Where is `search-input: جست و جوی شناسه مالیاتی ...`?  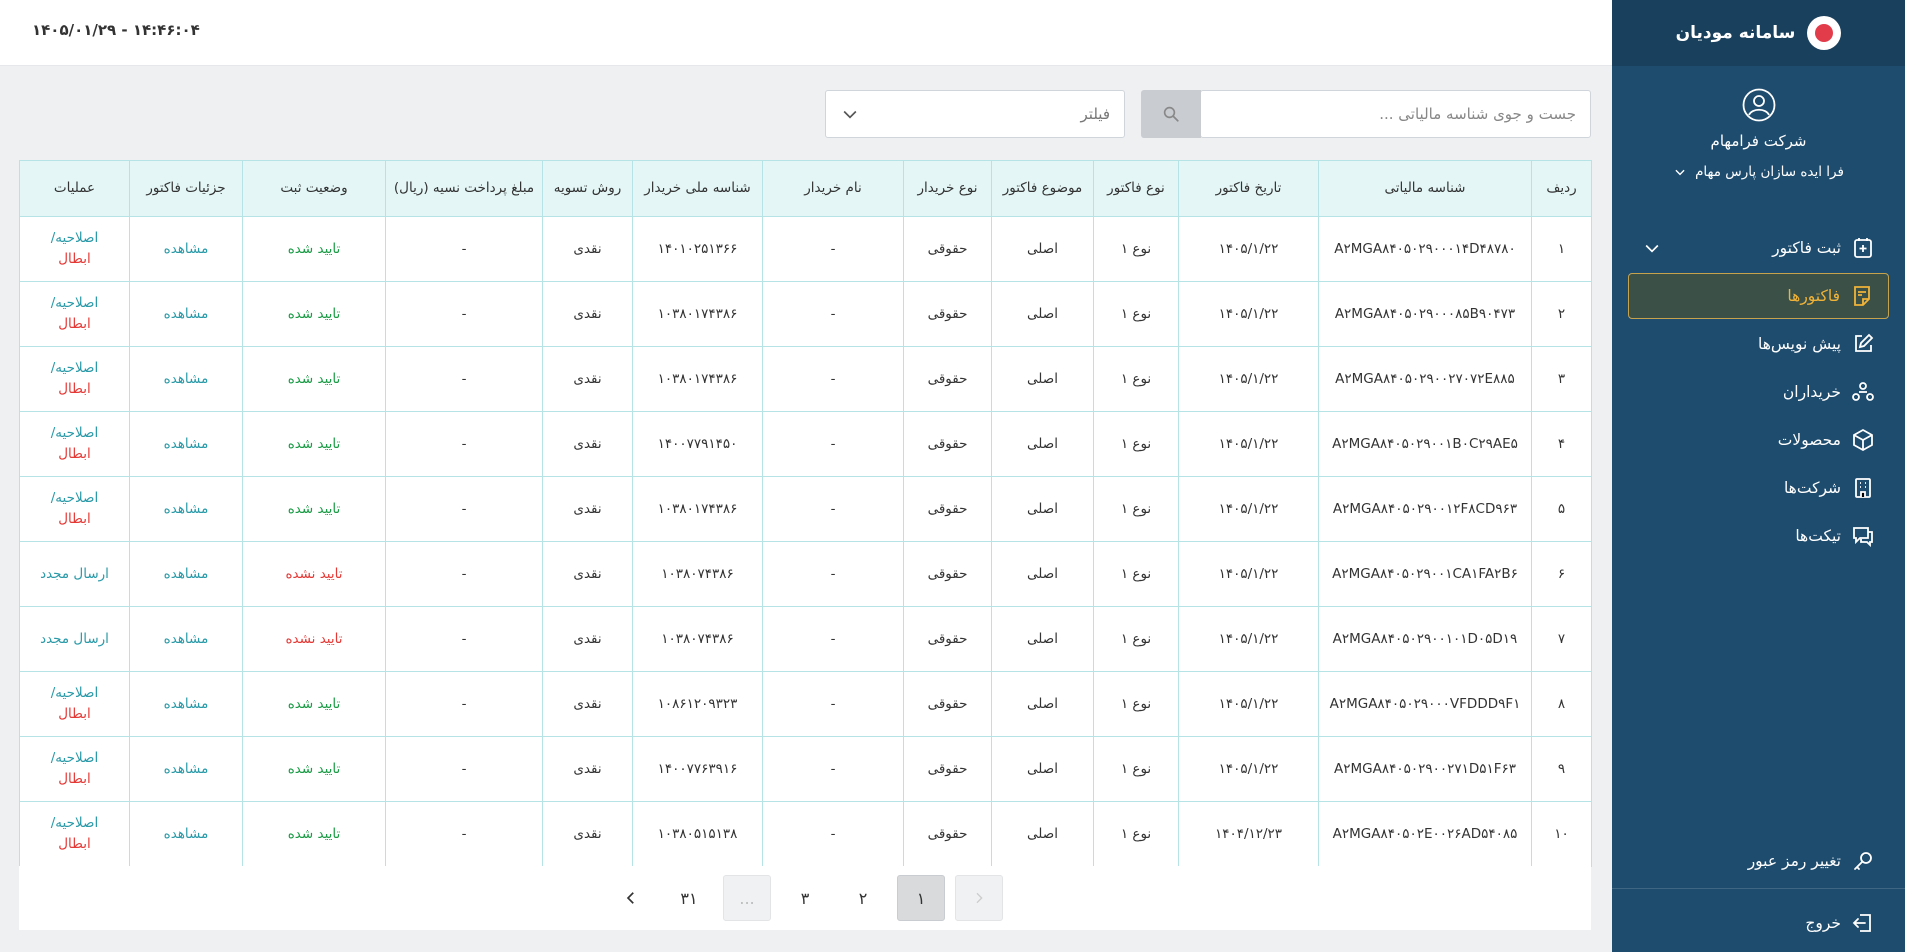
search-input: جست و جوی شناسه مالیاتی ... is located at coordinates (1395, 114).